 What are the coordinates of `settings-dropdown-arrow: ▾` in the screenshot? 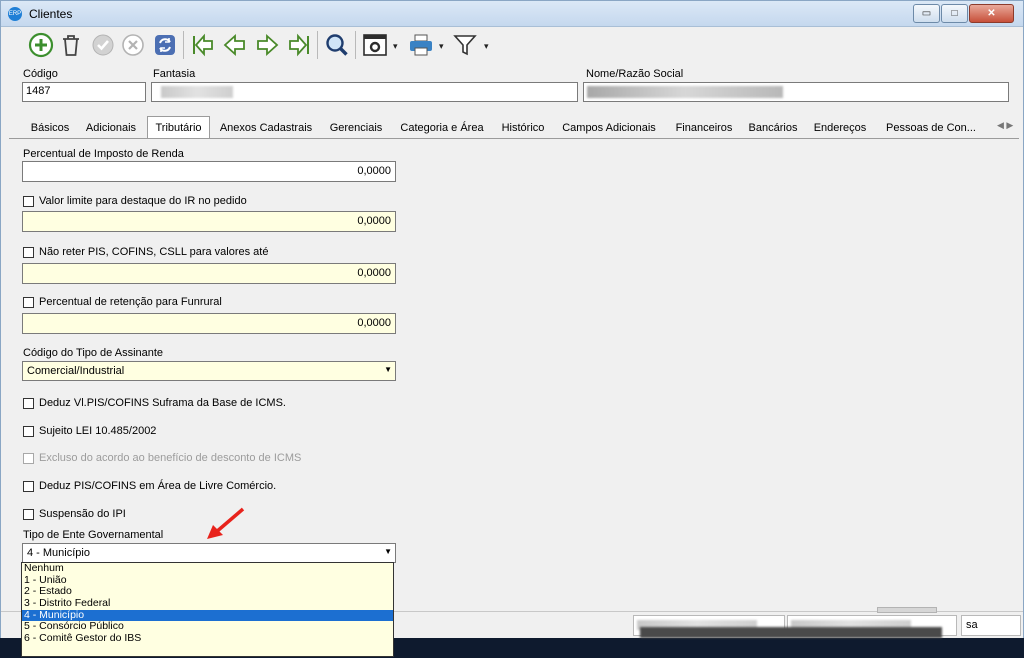 It's located at (395, 46).